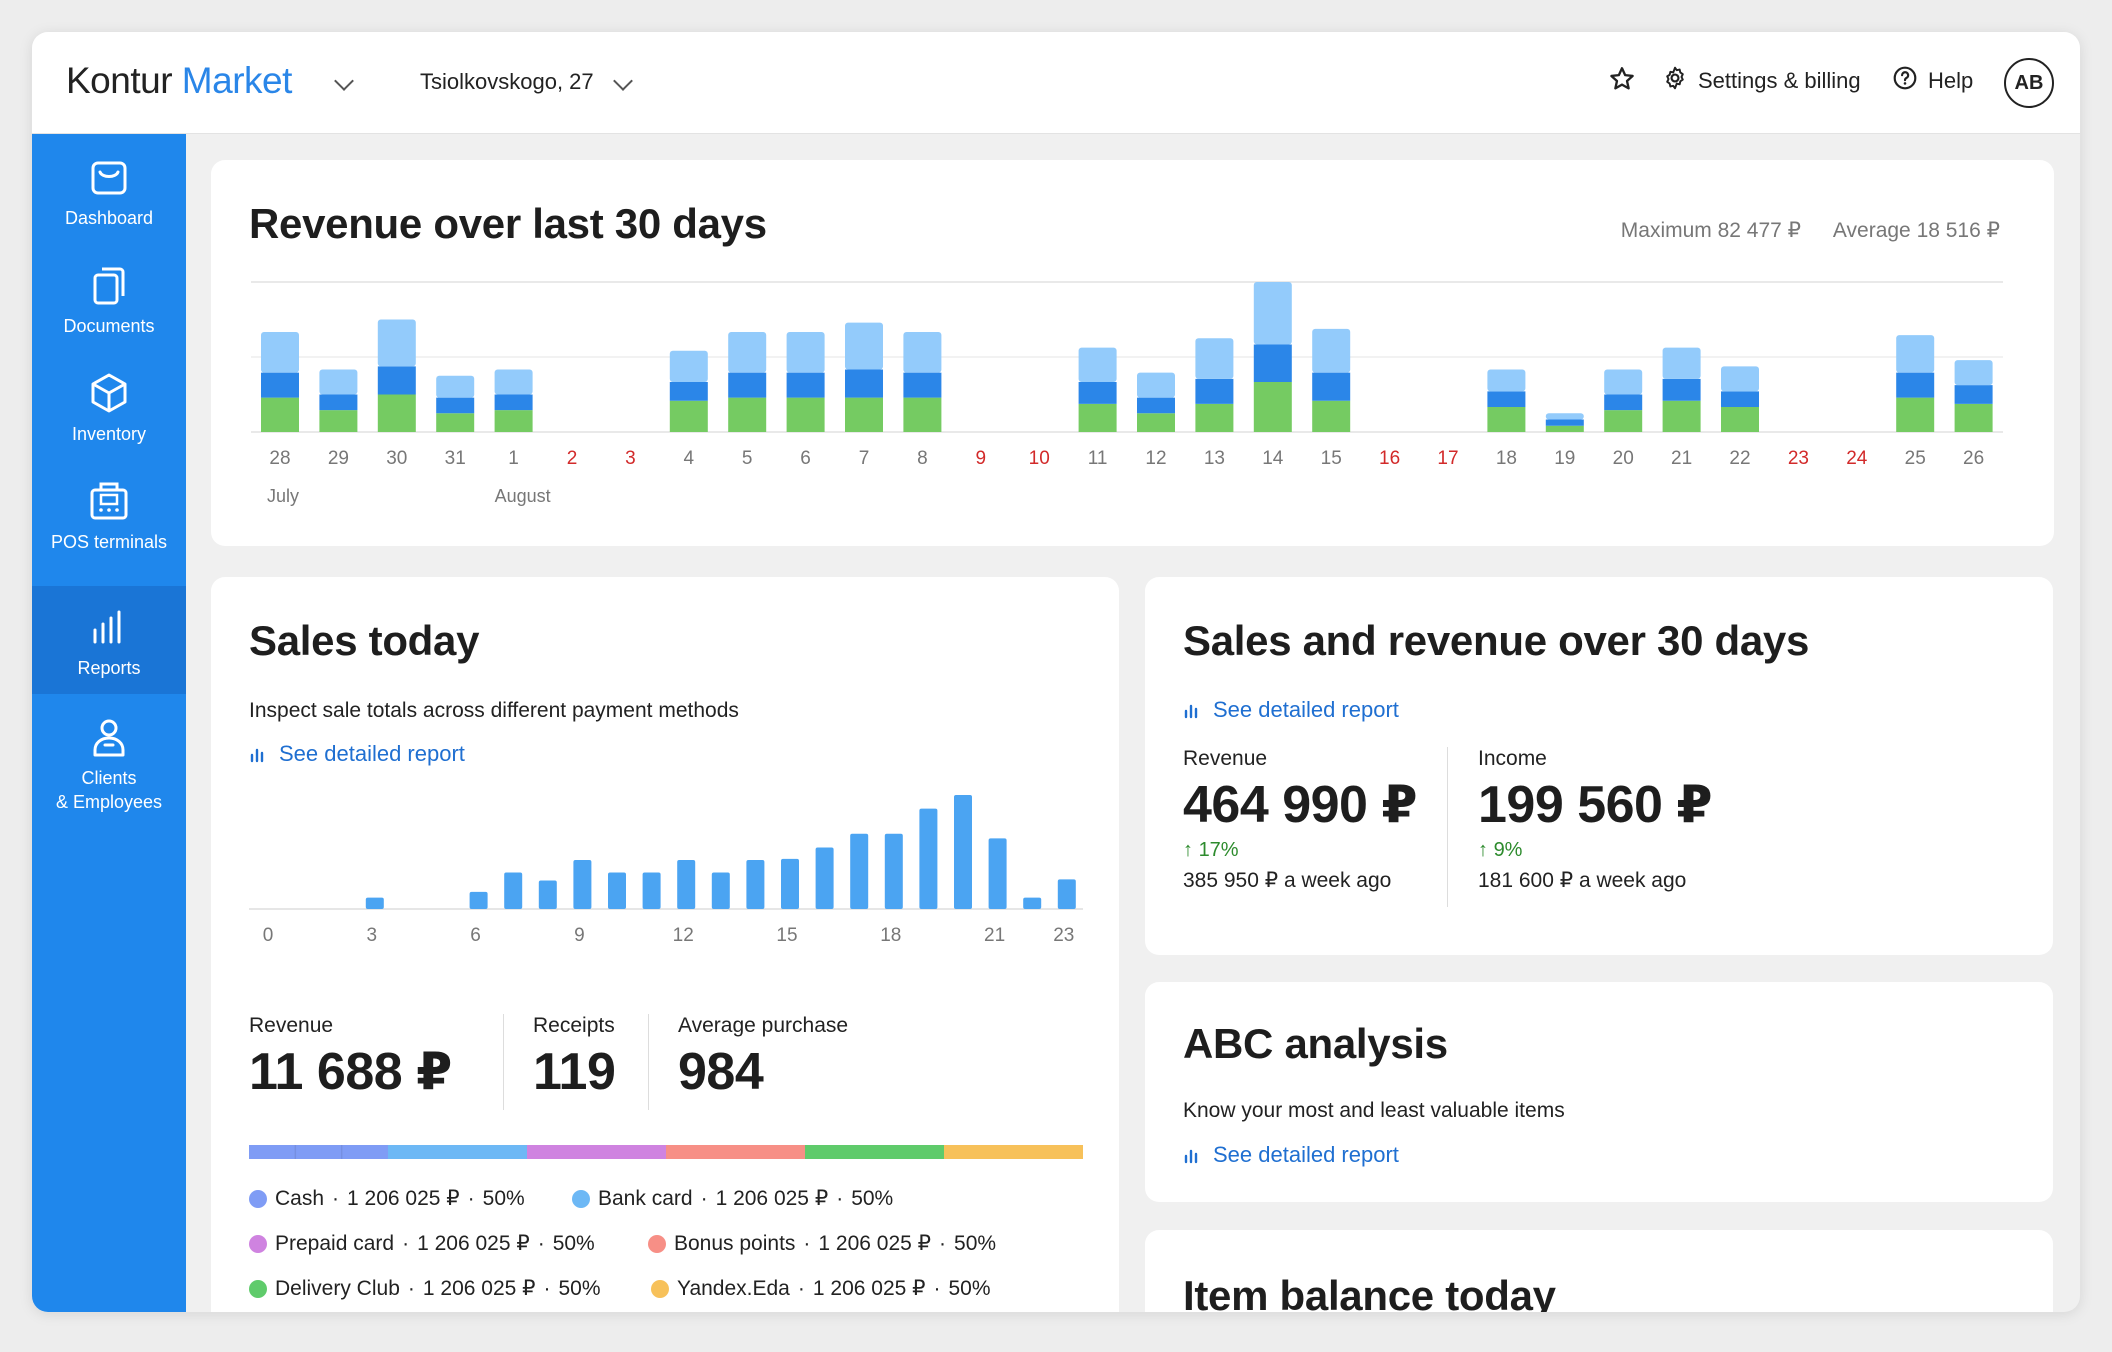 Image resolution: width=2112 pixels, height=1352 pixels. What do you see at coordinates (1932, 81) in the screenshot?
I see `help-button: Help` at bounding box center [1932, 81].